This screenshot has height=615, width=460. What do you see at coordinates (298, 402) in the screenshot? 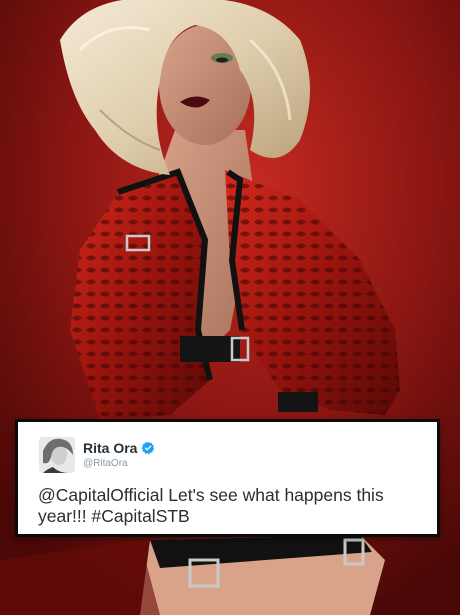
I see `sleeve-cuff` at bounding box center [298, 402].